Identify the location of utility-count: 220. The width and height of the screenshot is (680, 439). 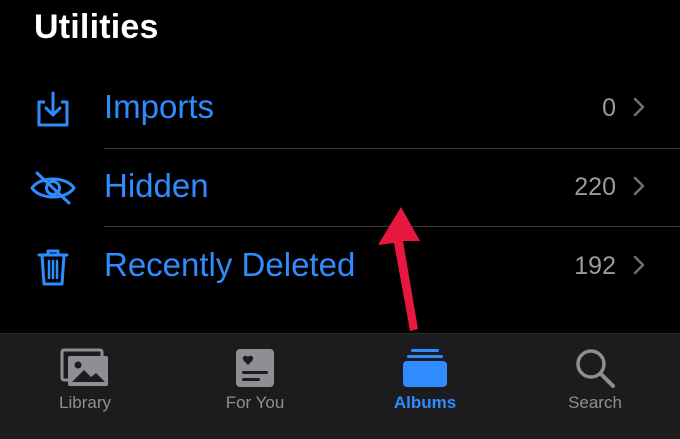
(595, 187).